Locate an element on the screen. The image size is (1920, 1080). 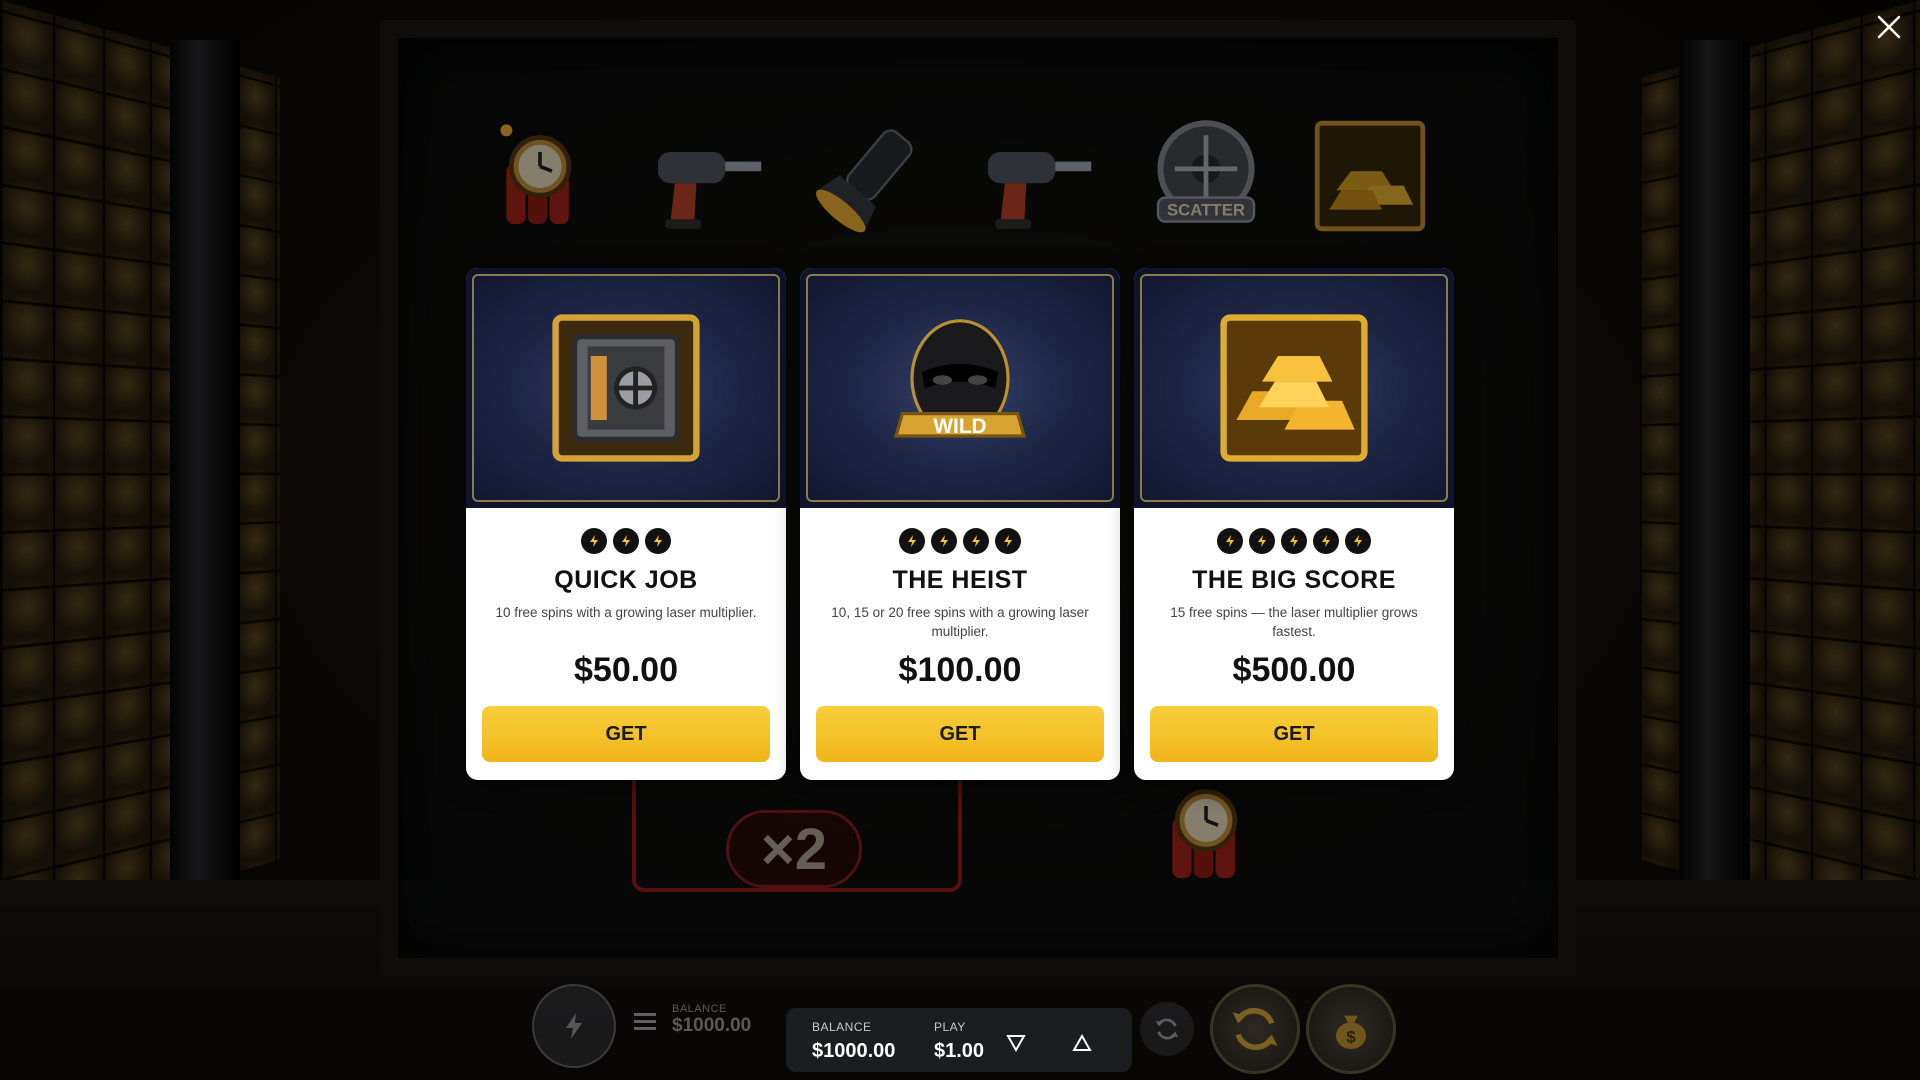
gold-bars-icon is located at coordinates (1294, 388).